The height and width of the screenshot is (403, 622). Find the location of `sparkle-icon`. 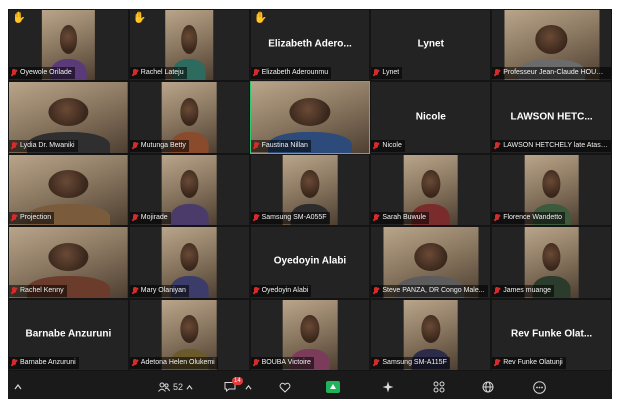

sparkle-icon is located at coordinates (388, 387).